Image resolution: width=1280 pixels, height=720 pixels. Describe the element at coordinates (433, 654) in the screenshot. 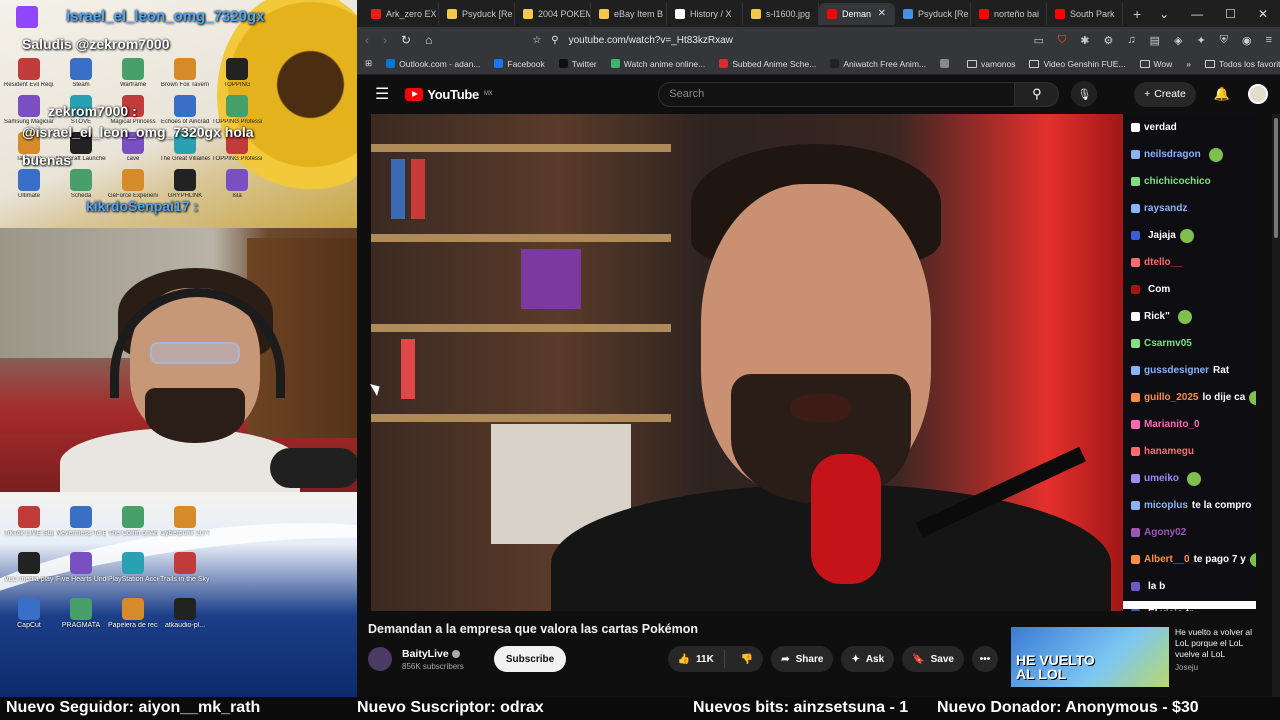

I see `channel-name: BaityLive` at that location.